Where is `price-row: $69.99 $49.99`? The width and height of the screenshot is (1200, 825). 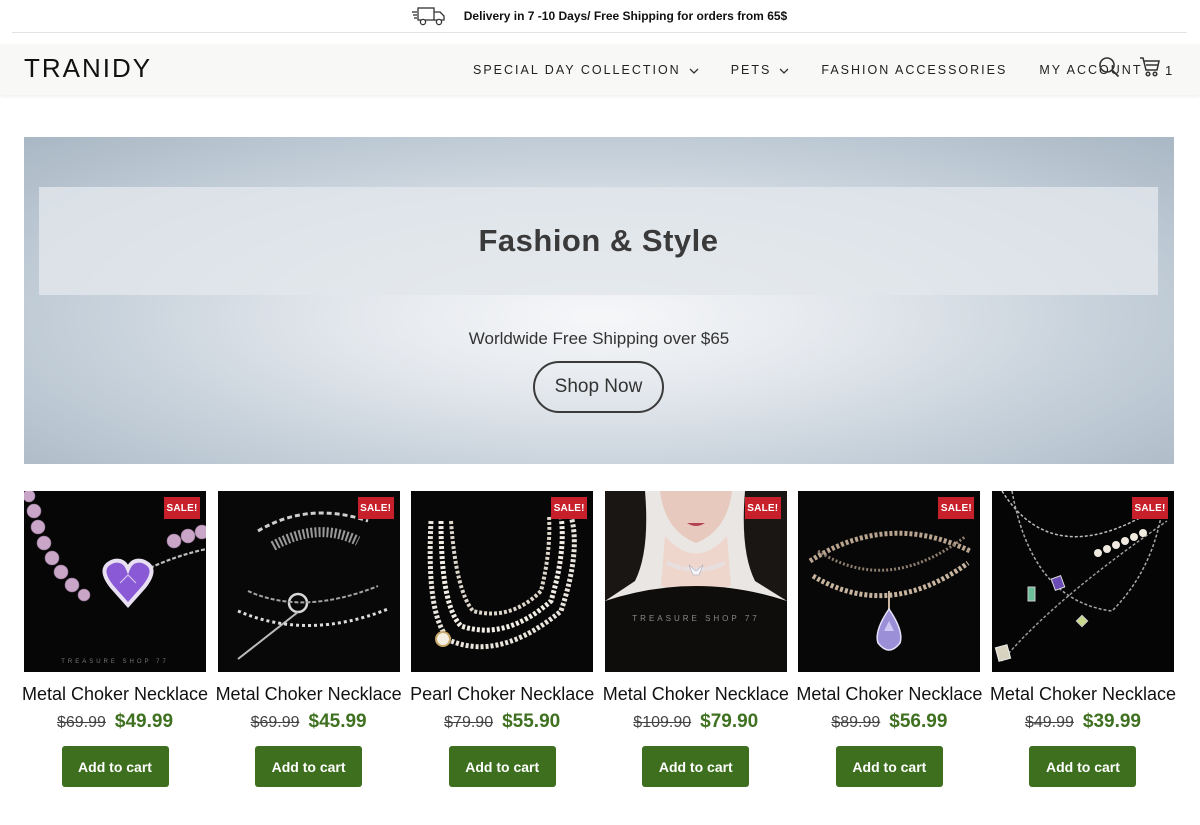
price-row: $69.99 $49.99 is located at coordinates (115, 722).